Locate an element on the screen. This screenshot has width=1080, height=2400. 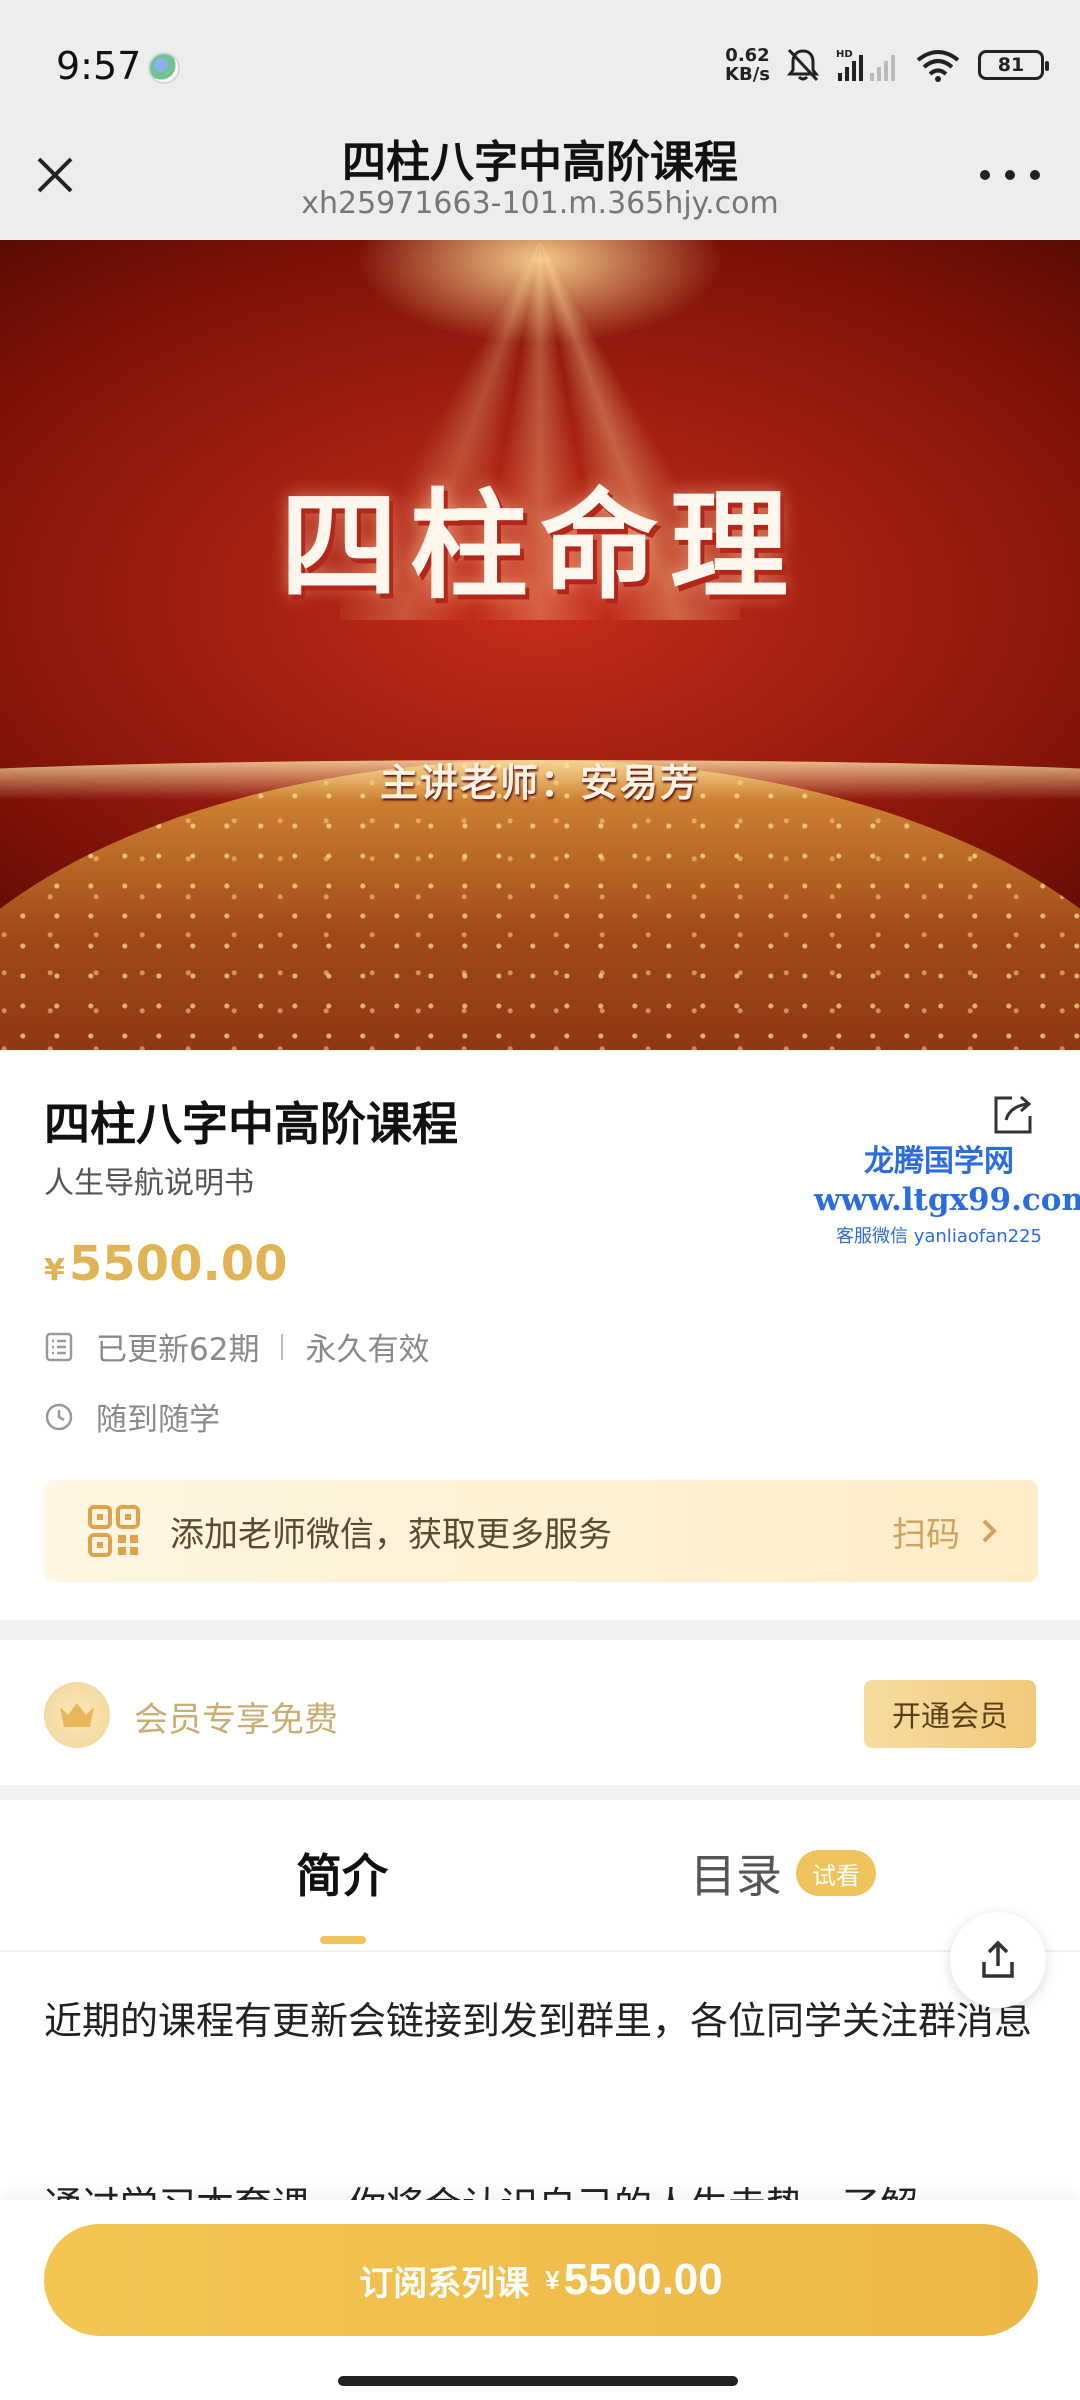
add-teacher-wechat-banner: 添加老师微信，获取更多服务 扫码 is located at coordinates (541, 1531).